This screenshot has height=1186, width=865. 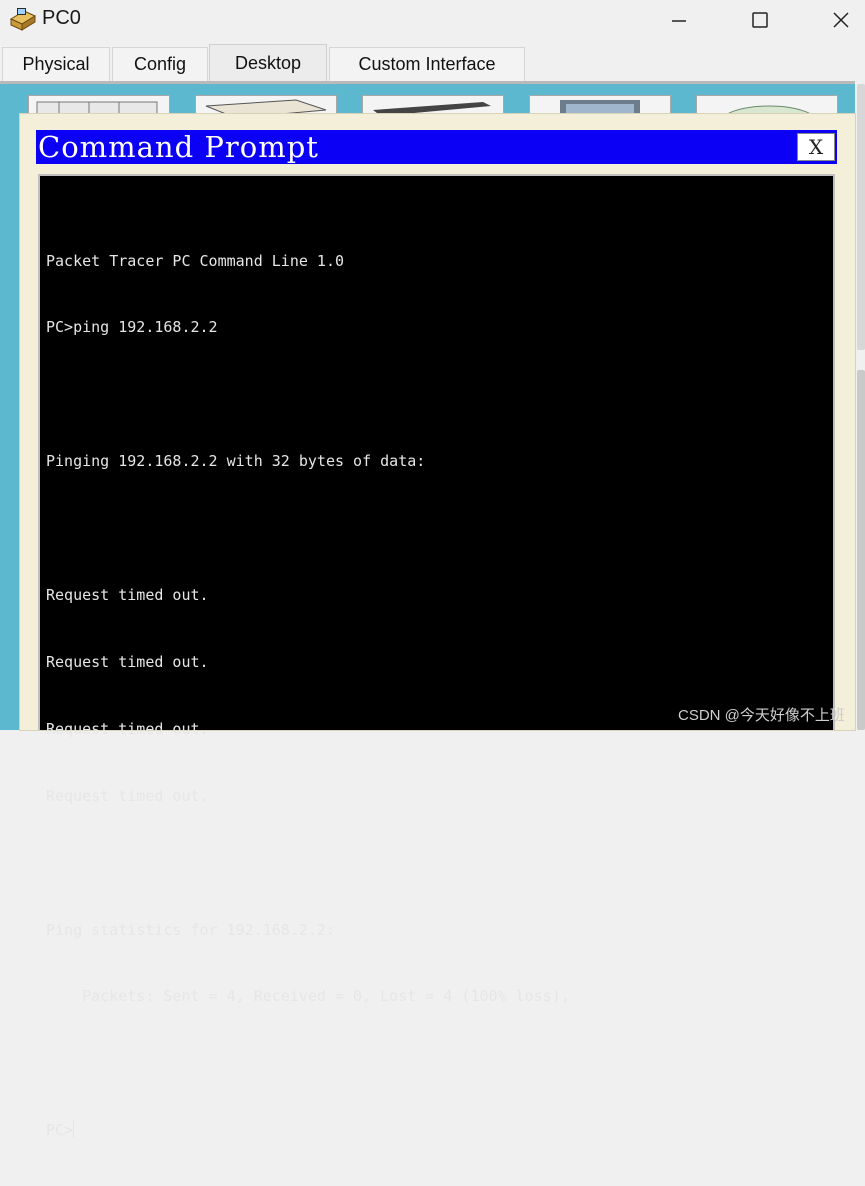 I want to click on minimize-icon, so click(x=679, y=21).